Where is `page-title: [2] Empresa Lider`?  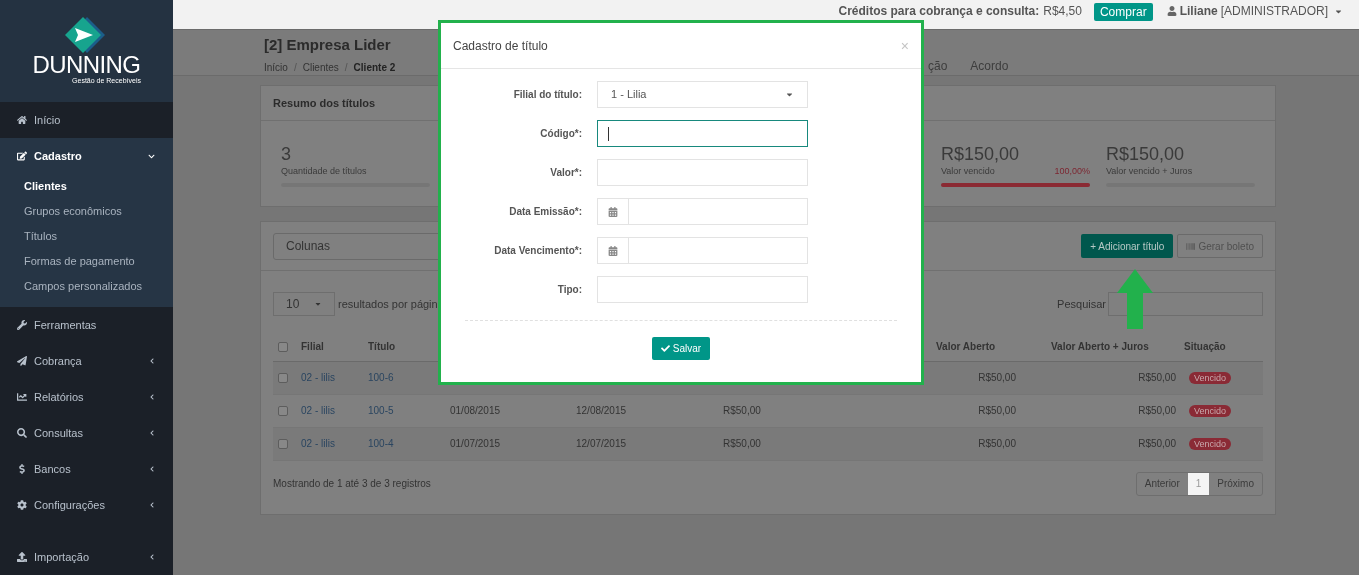
page-title: [2] Empresa Lider is located at coordinates (327, 45).